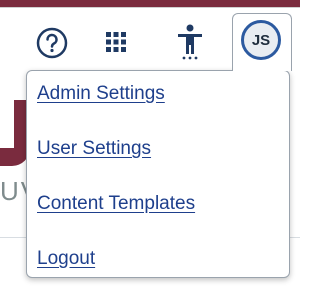 The image size is (320, 296). I want to click on menu-item-content-templates: Content Templates, so click(116, 204).